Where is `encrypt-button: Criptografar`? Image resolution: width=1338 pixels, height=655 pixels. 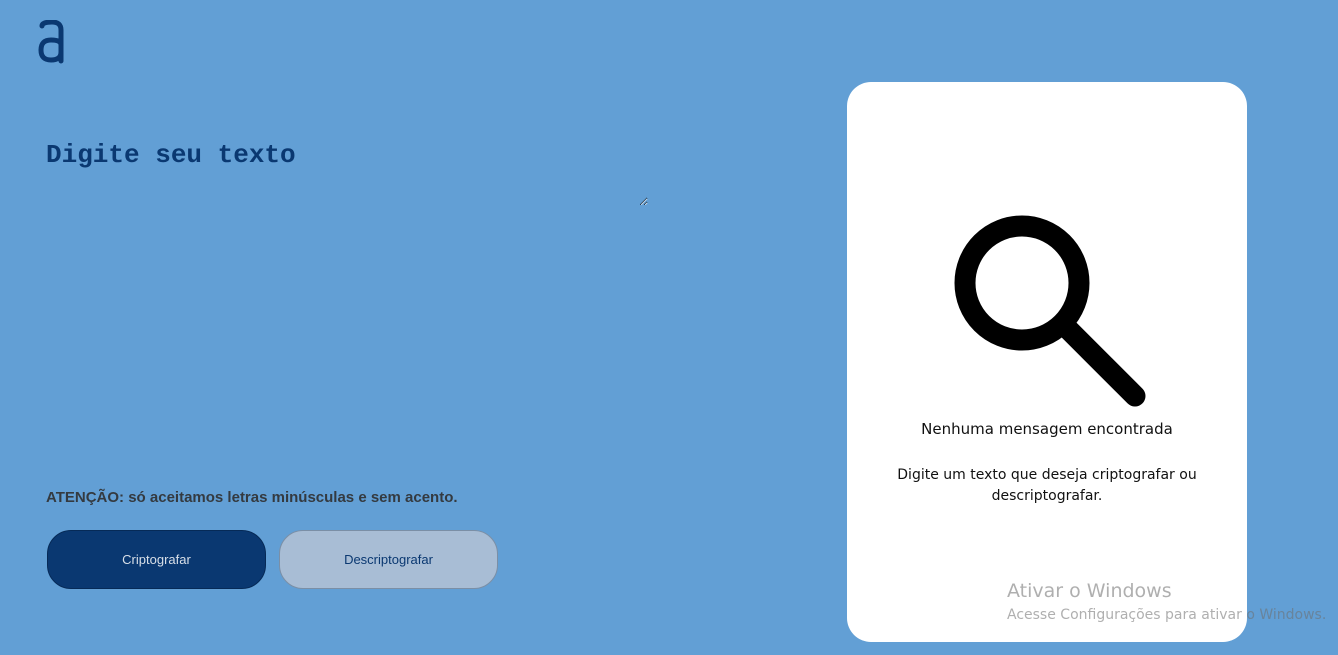 encrypt-button: Criptografar is located at coordinates (156, 559).